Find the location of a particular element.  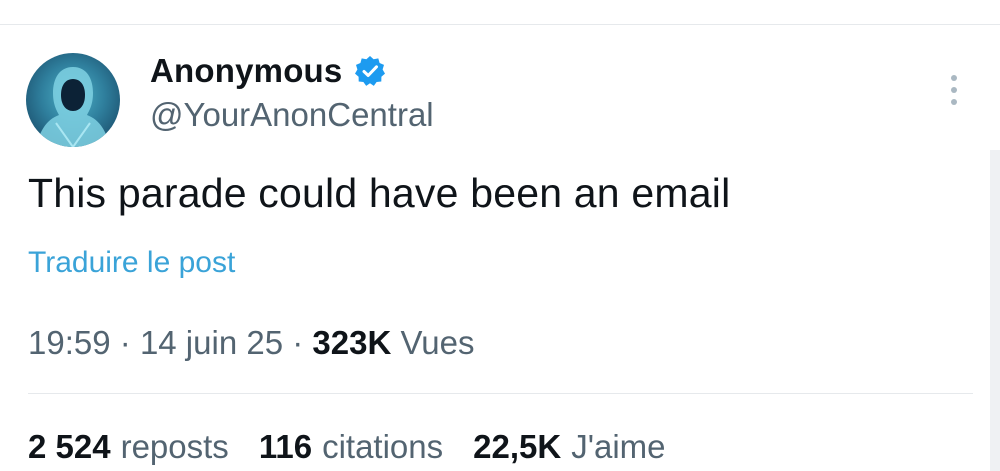

post-meta: 19:59 · 14 juin 25 · 323K Vues is located at coordinates (251, 343).